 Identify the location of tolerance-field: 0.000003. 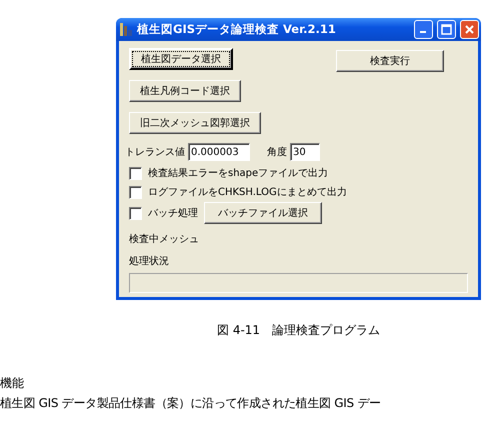
(219, 152).